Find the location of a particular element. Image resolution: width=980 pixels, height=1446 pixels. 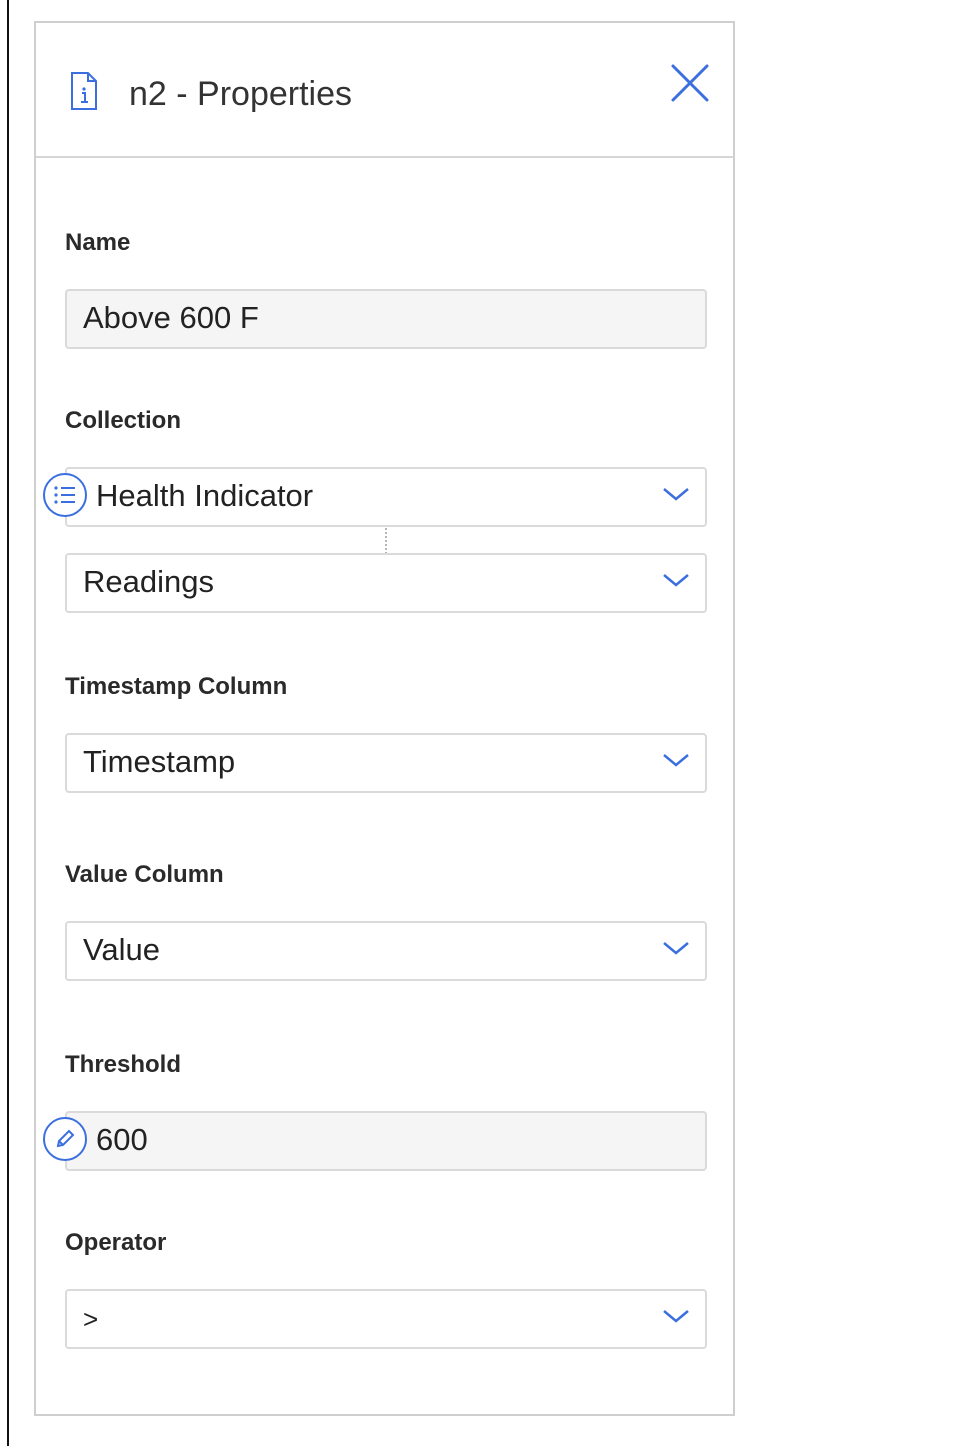

timestamp-column-value: Timestamp is located at coordinates (159, 761).